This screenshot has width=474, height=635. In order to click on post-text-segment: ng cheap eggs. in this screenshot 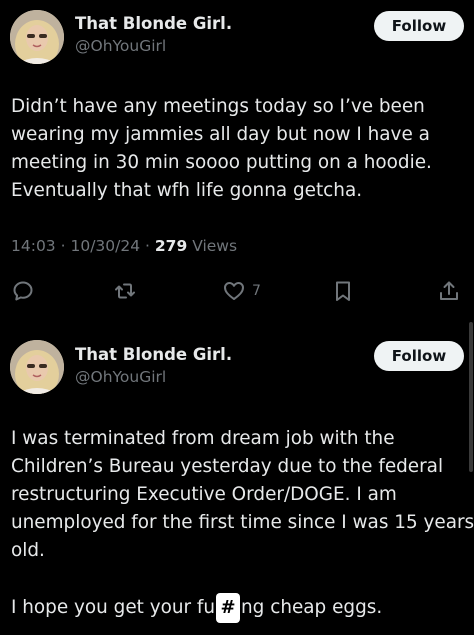, I will do `click(312, 607)`.